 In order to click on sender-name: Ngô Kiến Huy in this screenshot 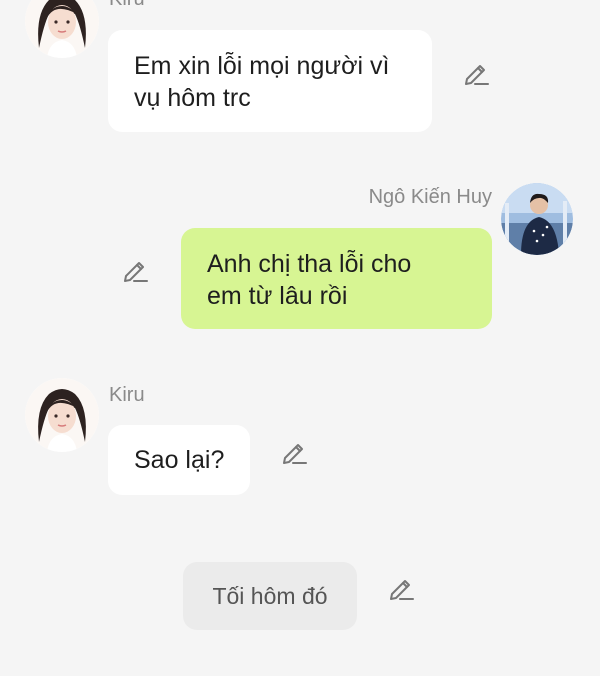, I will do `click(430, 197)`.